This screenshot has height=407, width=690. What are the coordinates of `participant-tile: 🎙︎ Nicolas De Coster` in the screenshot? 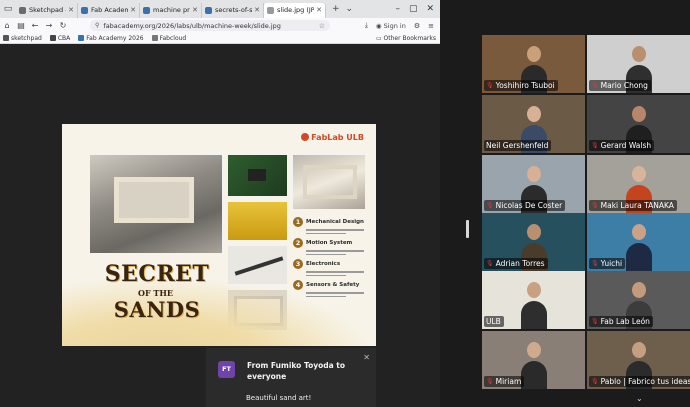 It's located at (533, 184).